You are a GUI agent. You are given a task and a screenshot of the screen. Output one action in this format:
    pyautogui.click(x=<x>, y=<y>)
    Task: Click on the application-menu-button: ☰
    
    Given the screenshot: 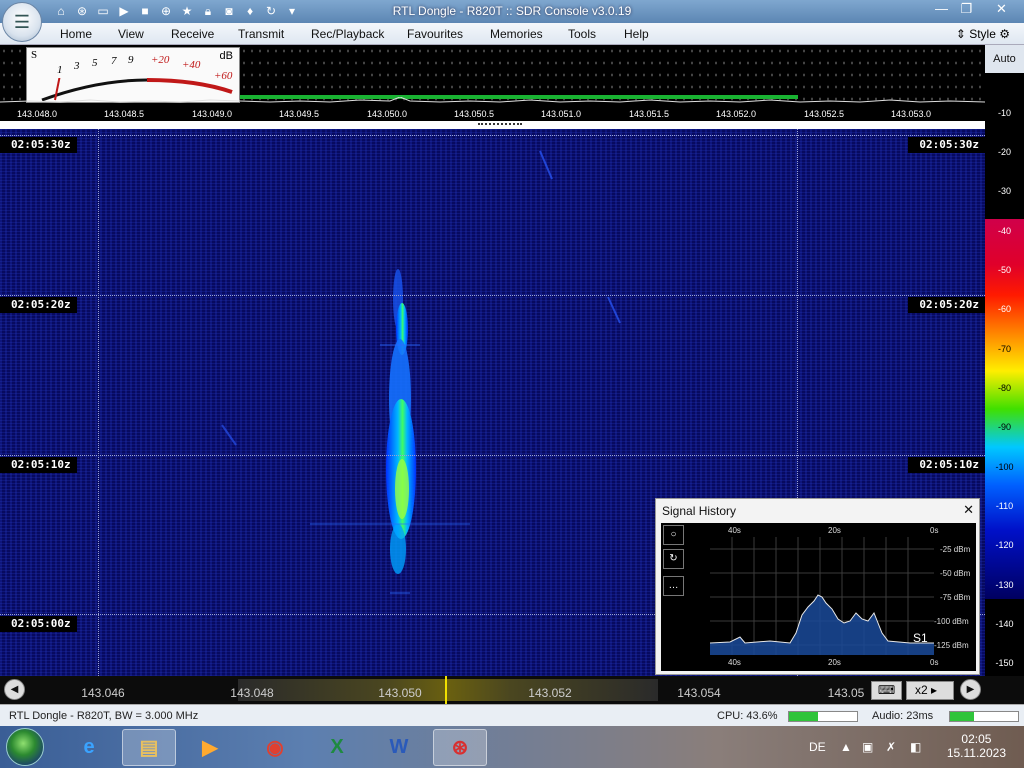 What is the action you would take?
    pyautogui.click(x=22, y=22)
    